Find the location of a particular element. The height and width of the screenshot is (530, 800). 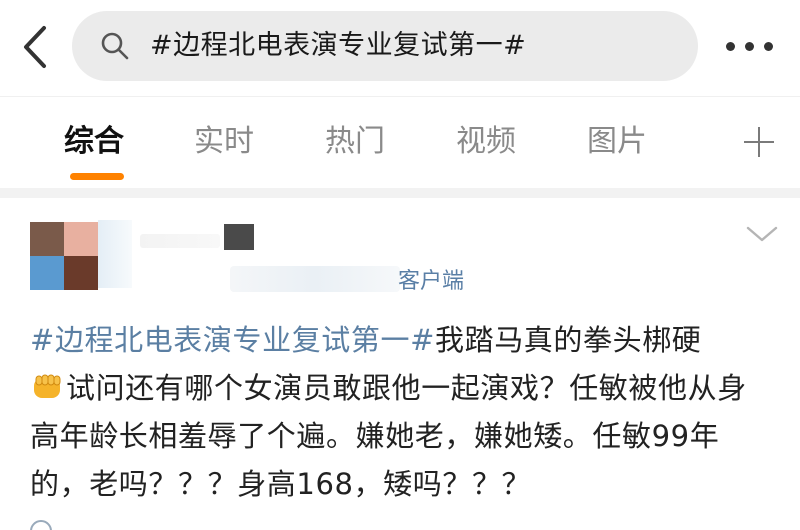

post-meta-redacted is located at coordinates (315, 279).